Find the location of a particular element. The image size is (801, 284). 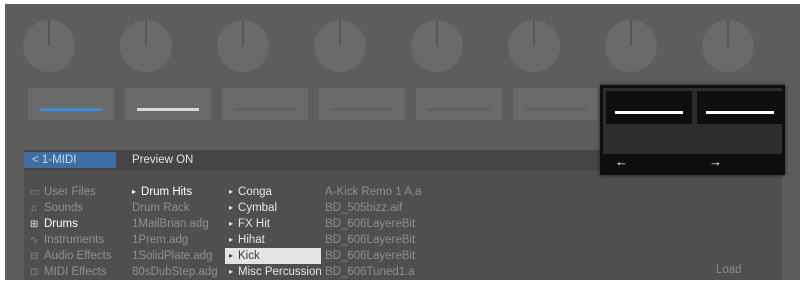

list-item-folder: ▸ Drum Hits is located at coordinates (176, 192).